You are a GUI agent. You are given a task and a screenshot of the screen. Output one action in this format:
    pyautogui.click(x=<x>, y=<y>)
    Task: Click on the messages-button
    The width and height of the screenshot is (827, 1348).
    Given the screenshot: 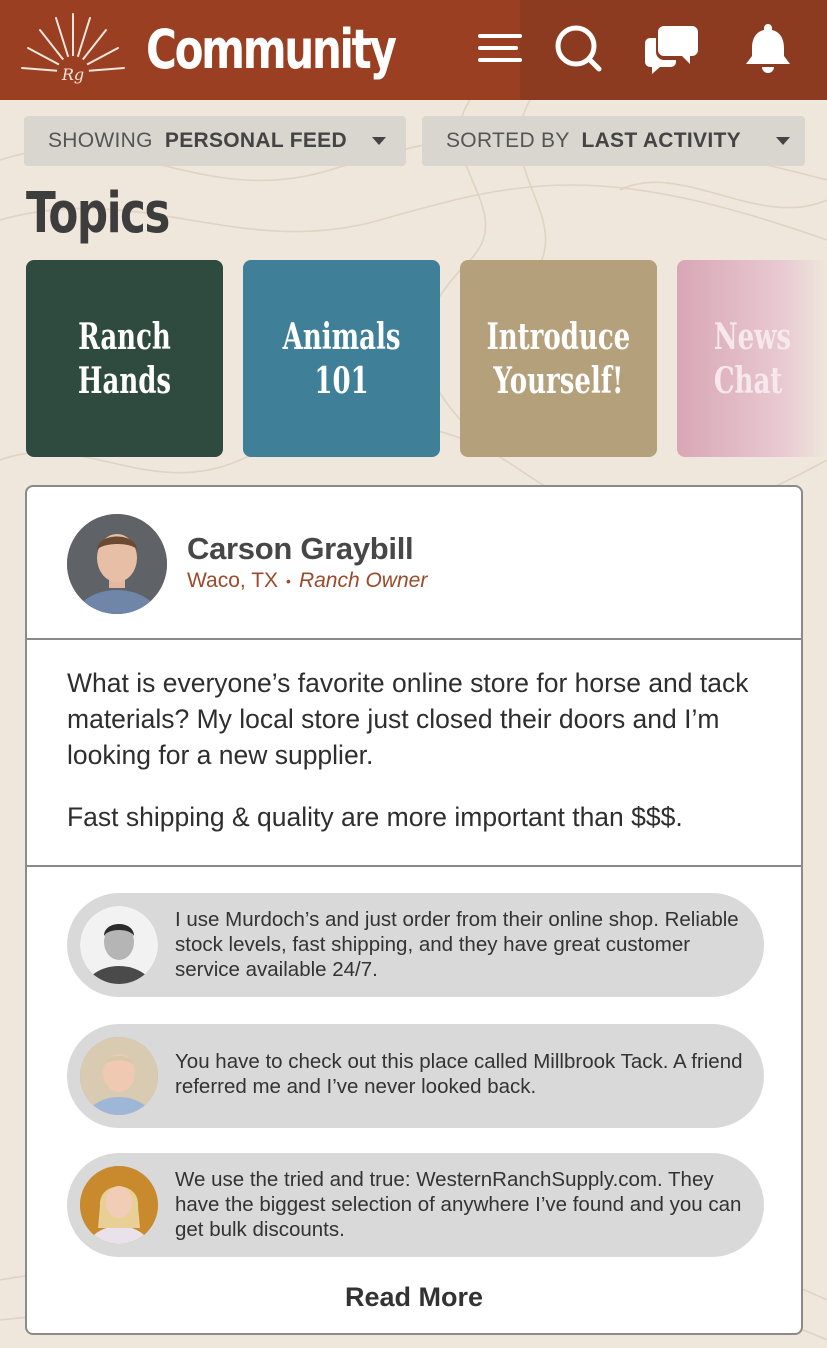 What is the action you would take?
    pyautogui.click(x=672, y=48)
    